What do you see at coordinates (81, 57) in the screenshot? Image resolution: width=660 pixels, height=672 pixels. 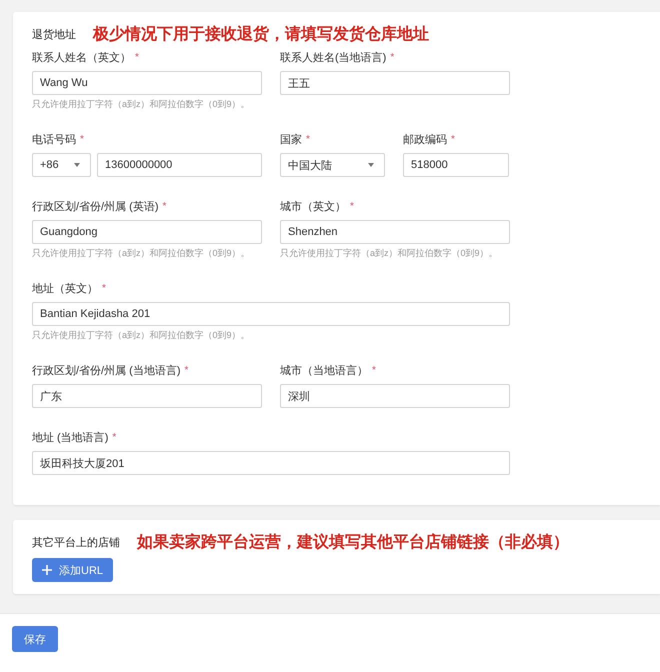 I see `field-label: 联系人姓名（英文）` at bounding box center [81, 57].